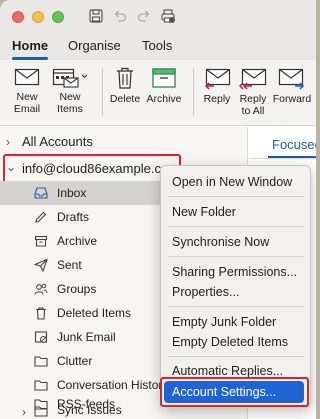 The width and height of the screenshot is (320, 419). What do you see at coordinates (164, 99) in the screenshot?
I see `archive-label: Archive` at bounding box center [164, 99].